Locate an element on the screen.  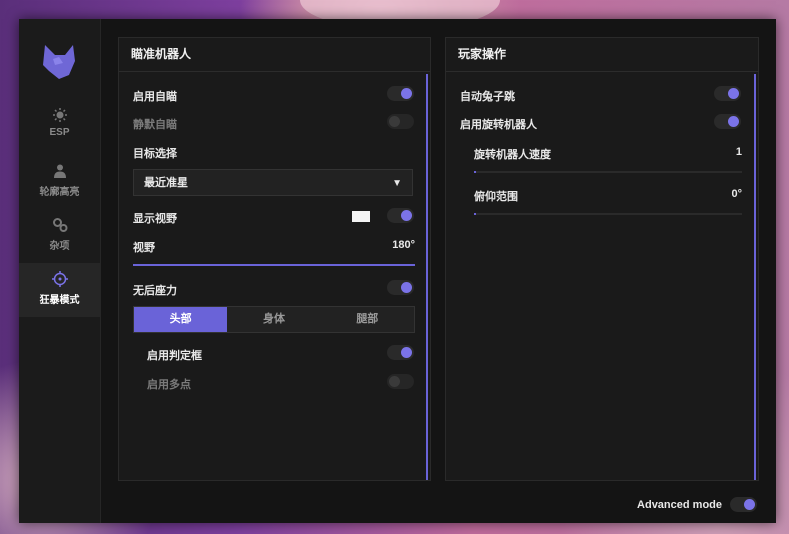
no-recoil-toggle is located at coordinates (400, 287).